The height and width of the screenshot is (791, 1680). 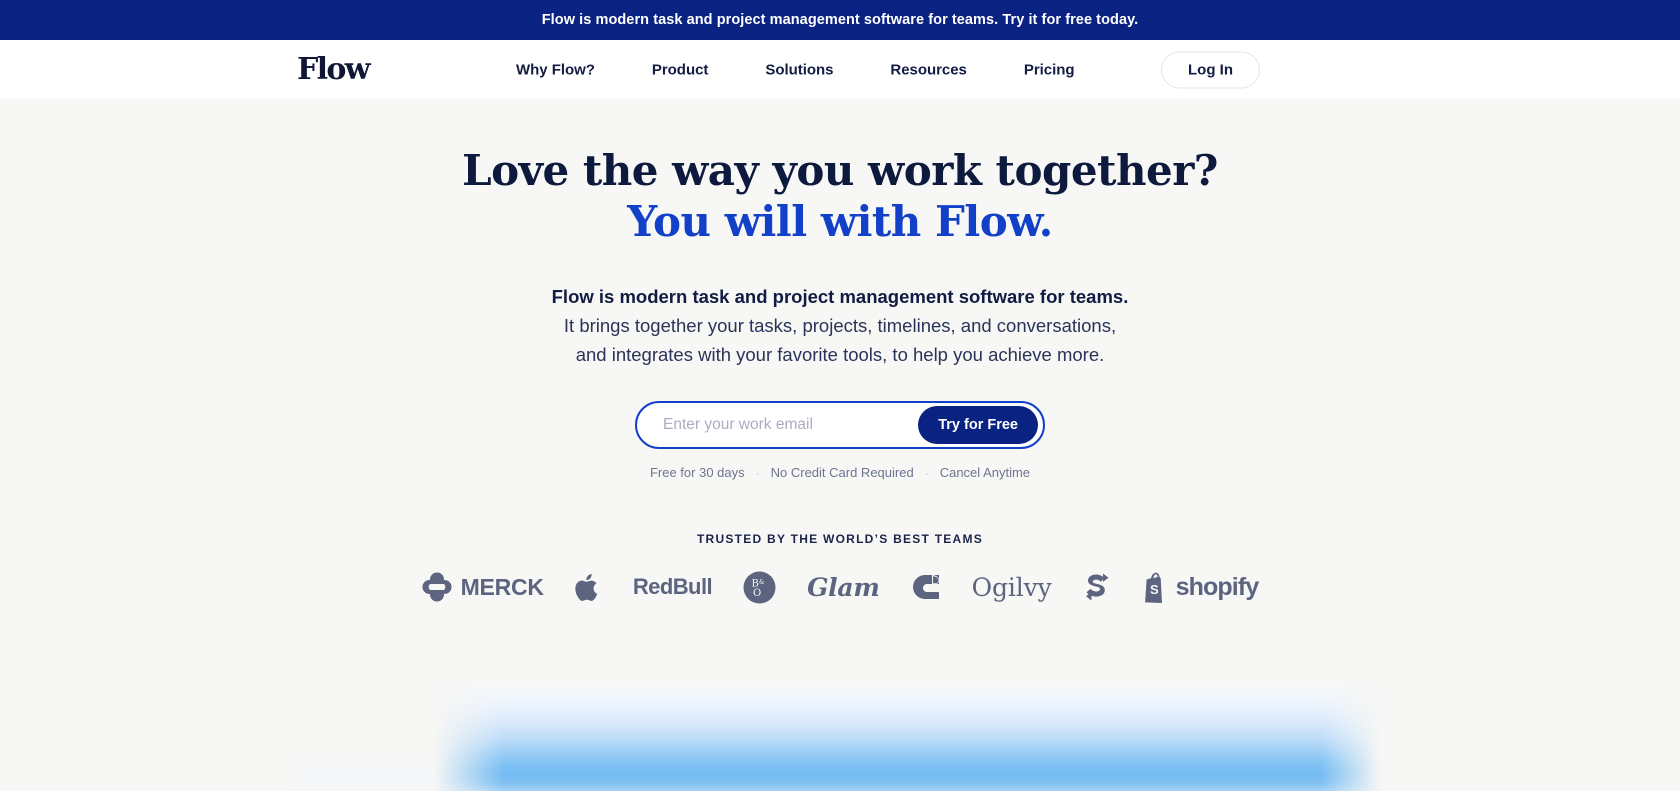 What do you see at coordinates (757, 593) in the screenshot?
I see `svg-text: O` at bounding box center [757, 593].